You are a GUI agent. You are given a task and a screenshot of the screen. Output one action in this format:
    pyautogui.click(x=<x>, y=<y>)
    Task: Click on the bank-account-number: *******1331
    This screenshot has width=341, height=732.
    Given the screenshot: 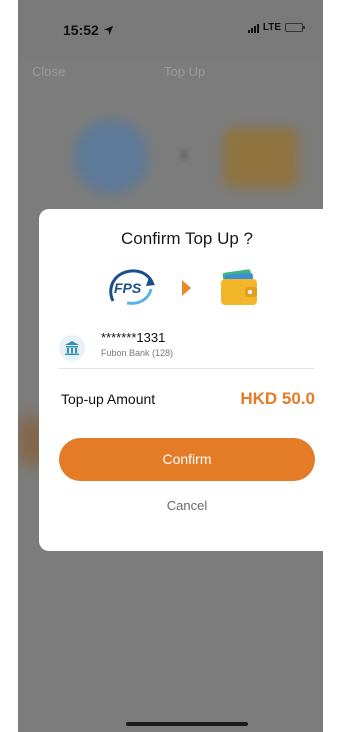 What is the action you would take?
    pyautogui.click(x=133, y=337)
    